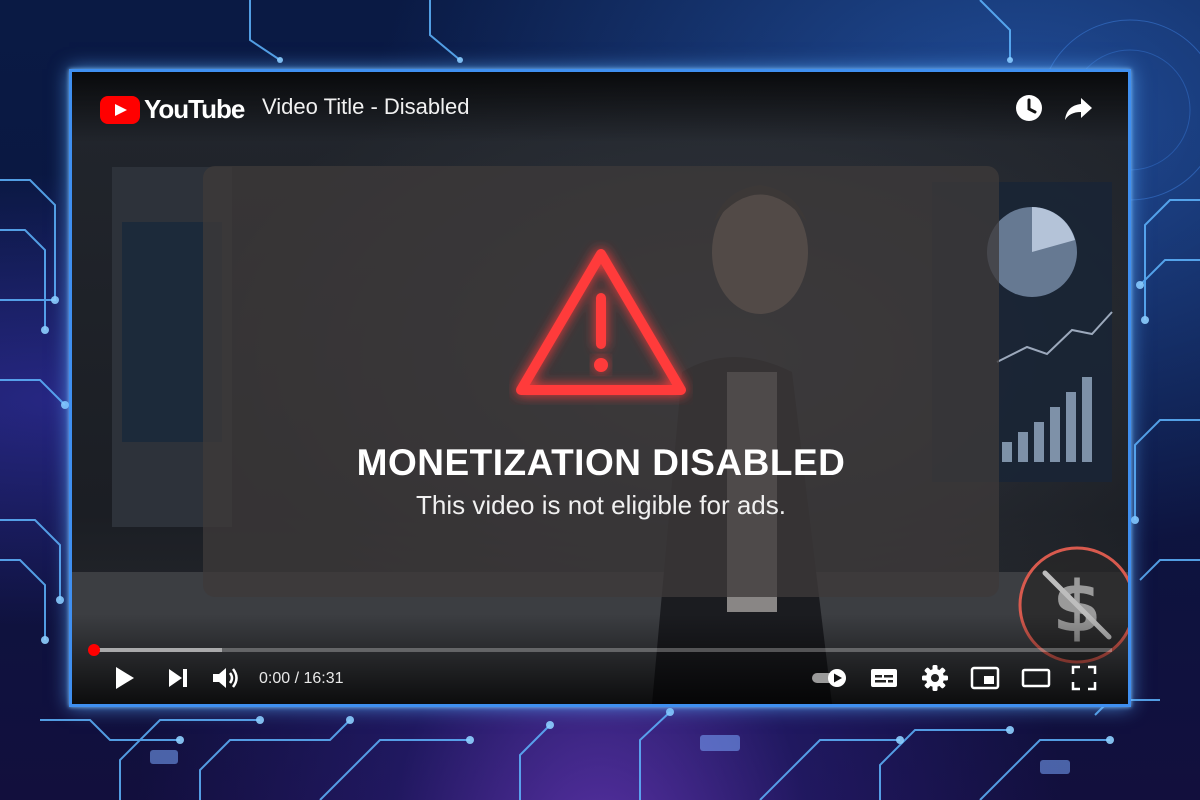 This screenshot has height=800, width=1200. Describe the element at coordinates (600, 107) in the screenshot. I see `player-top-bar: YouTube Video Title - Disabled` at that location.